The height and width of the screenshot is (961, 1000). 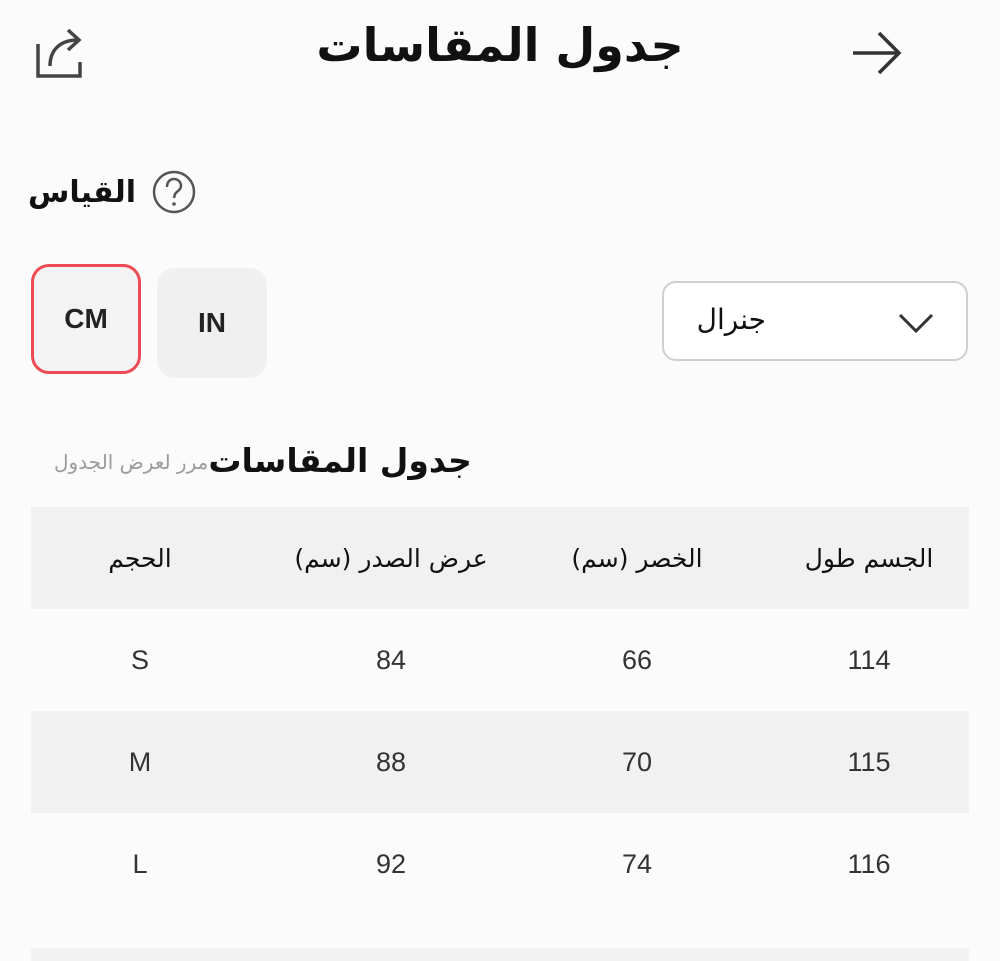 I want to click on table-row: 116 74 92 L, so click(x=500, y=864).